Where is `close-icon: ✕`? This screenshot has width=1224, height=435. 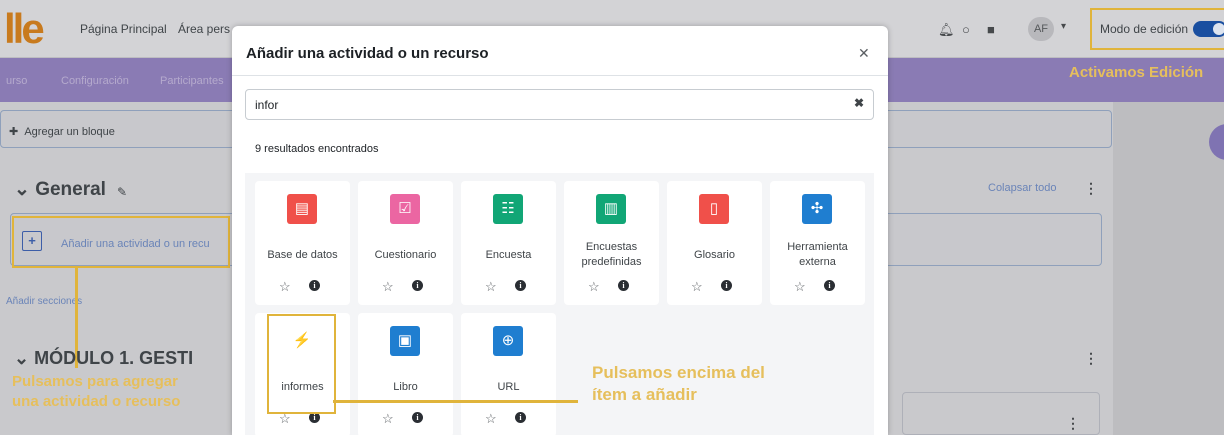 close-icon: ✕ is located at coordinates (864, 53).